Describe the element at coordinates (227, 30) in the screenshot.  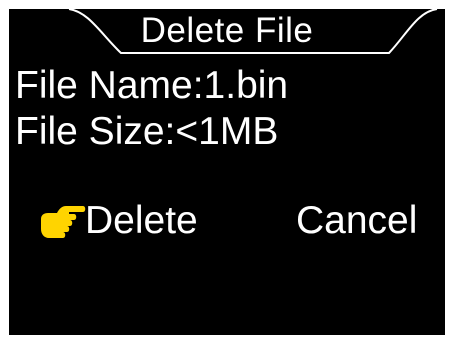
I see `dialog-title: Delete File` at that location.